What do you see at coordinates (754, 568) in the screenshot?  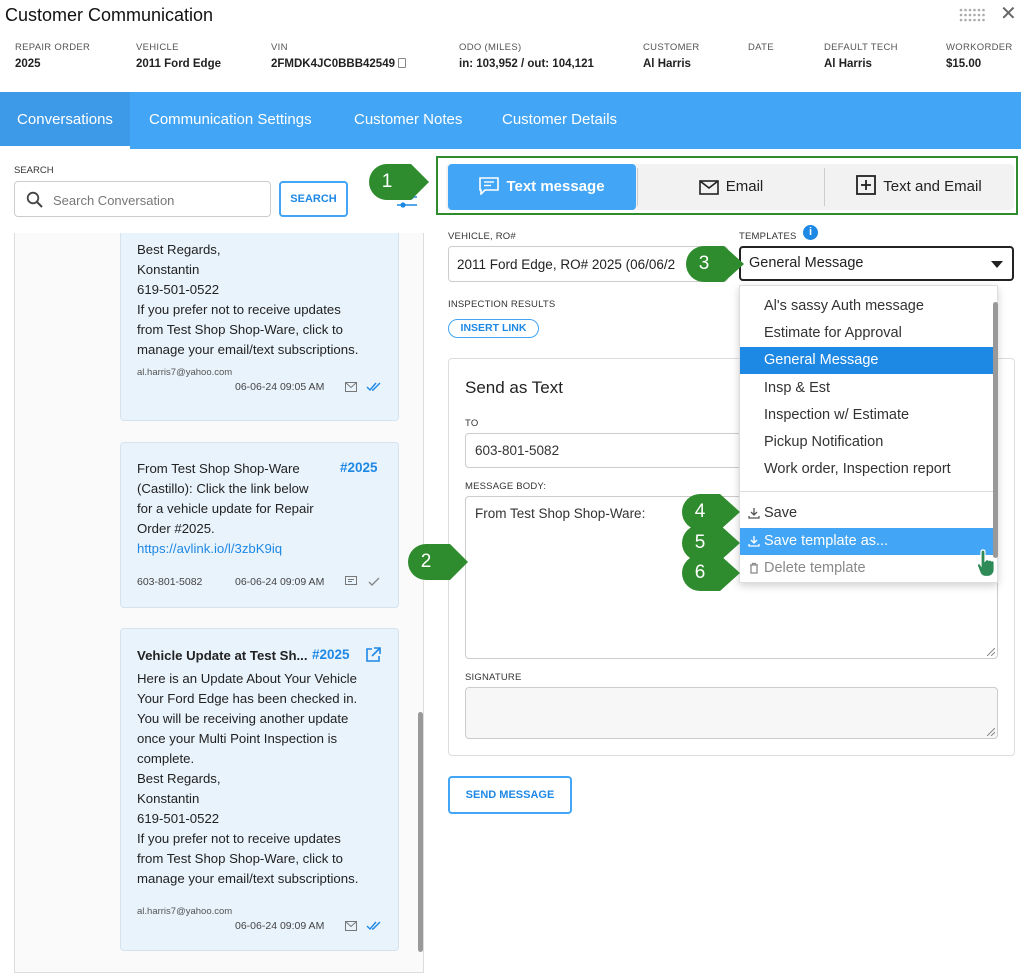 I see `trash-icon` at bounding box center [754, 568].